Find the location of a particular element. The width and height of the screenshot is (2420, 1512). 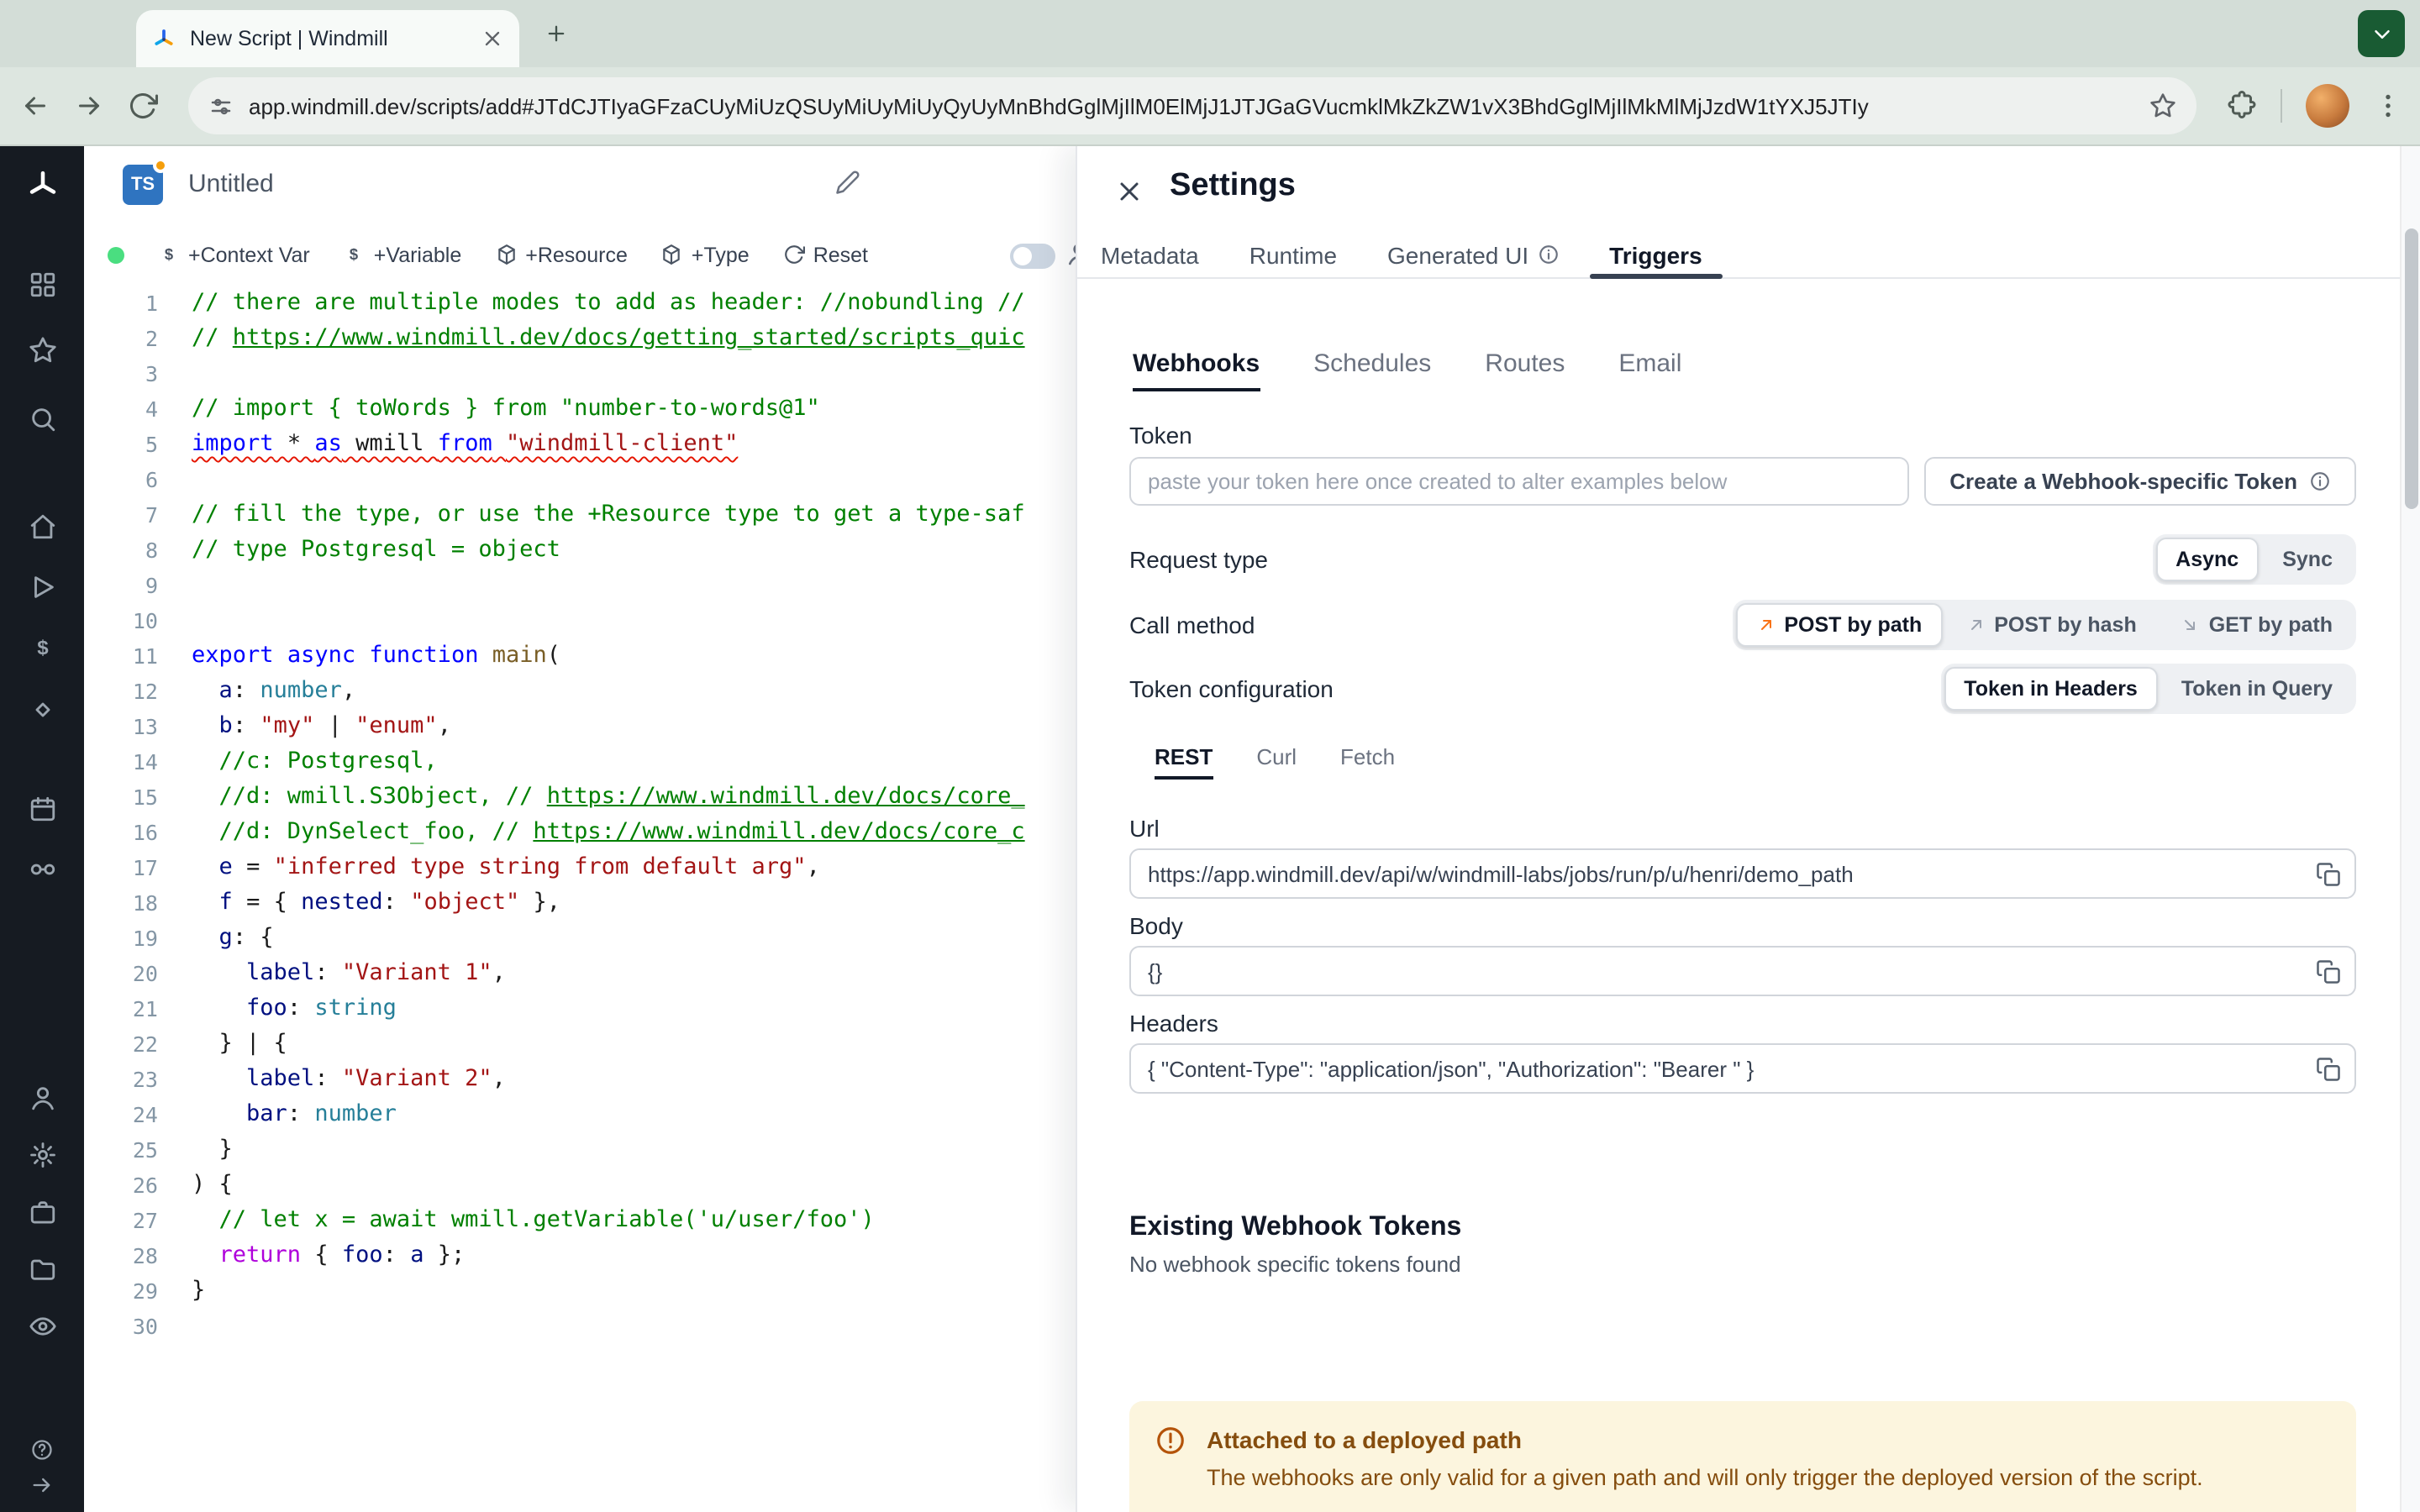

package-icon is located at coordinates (672, 254).